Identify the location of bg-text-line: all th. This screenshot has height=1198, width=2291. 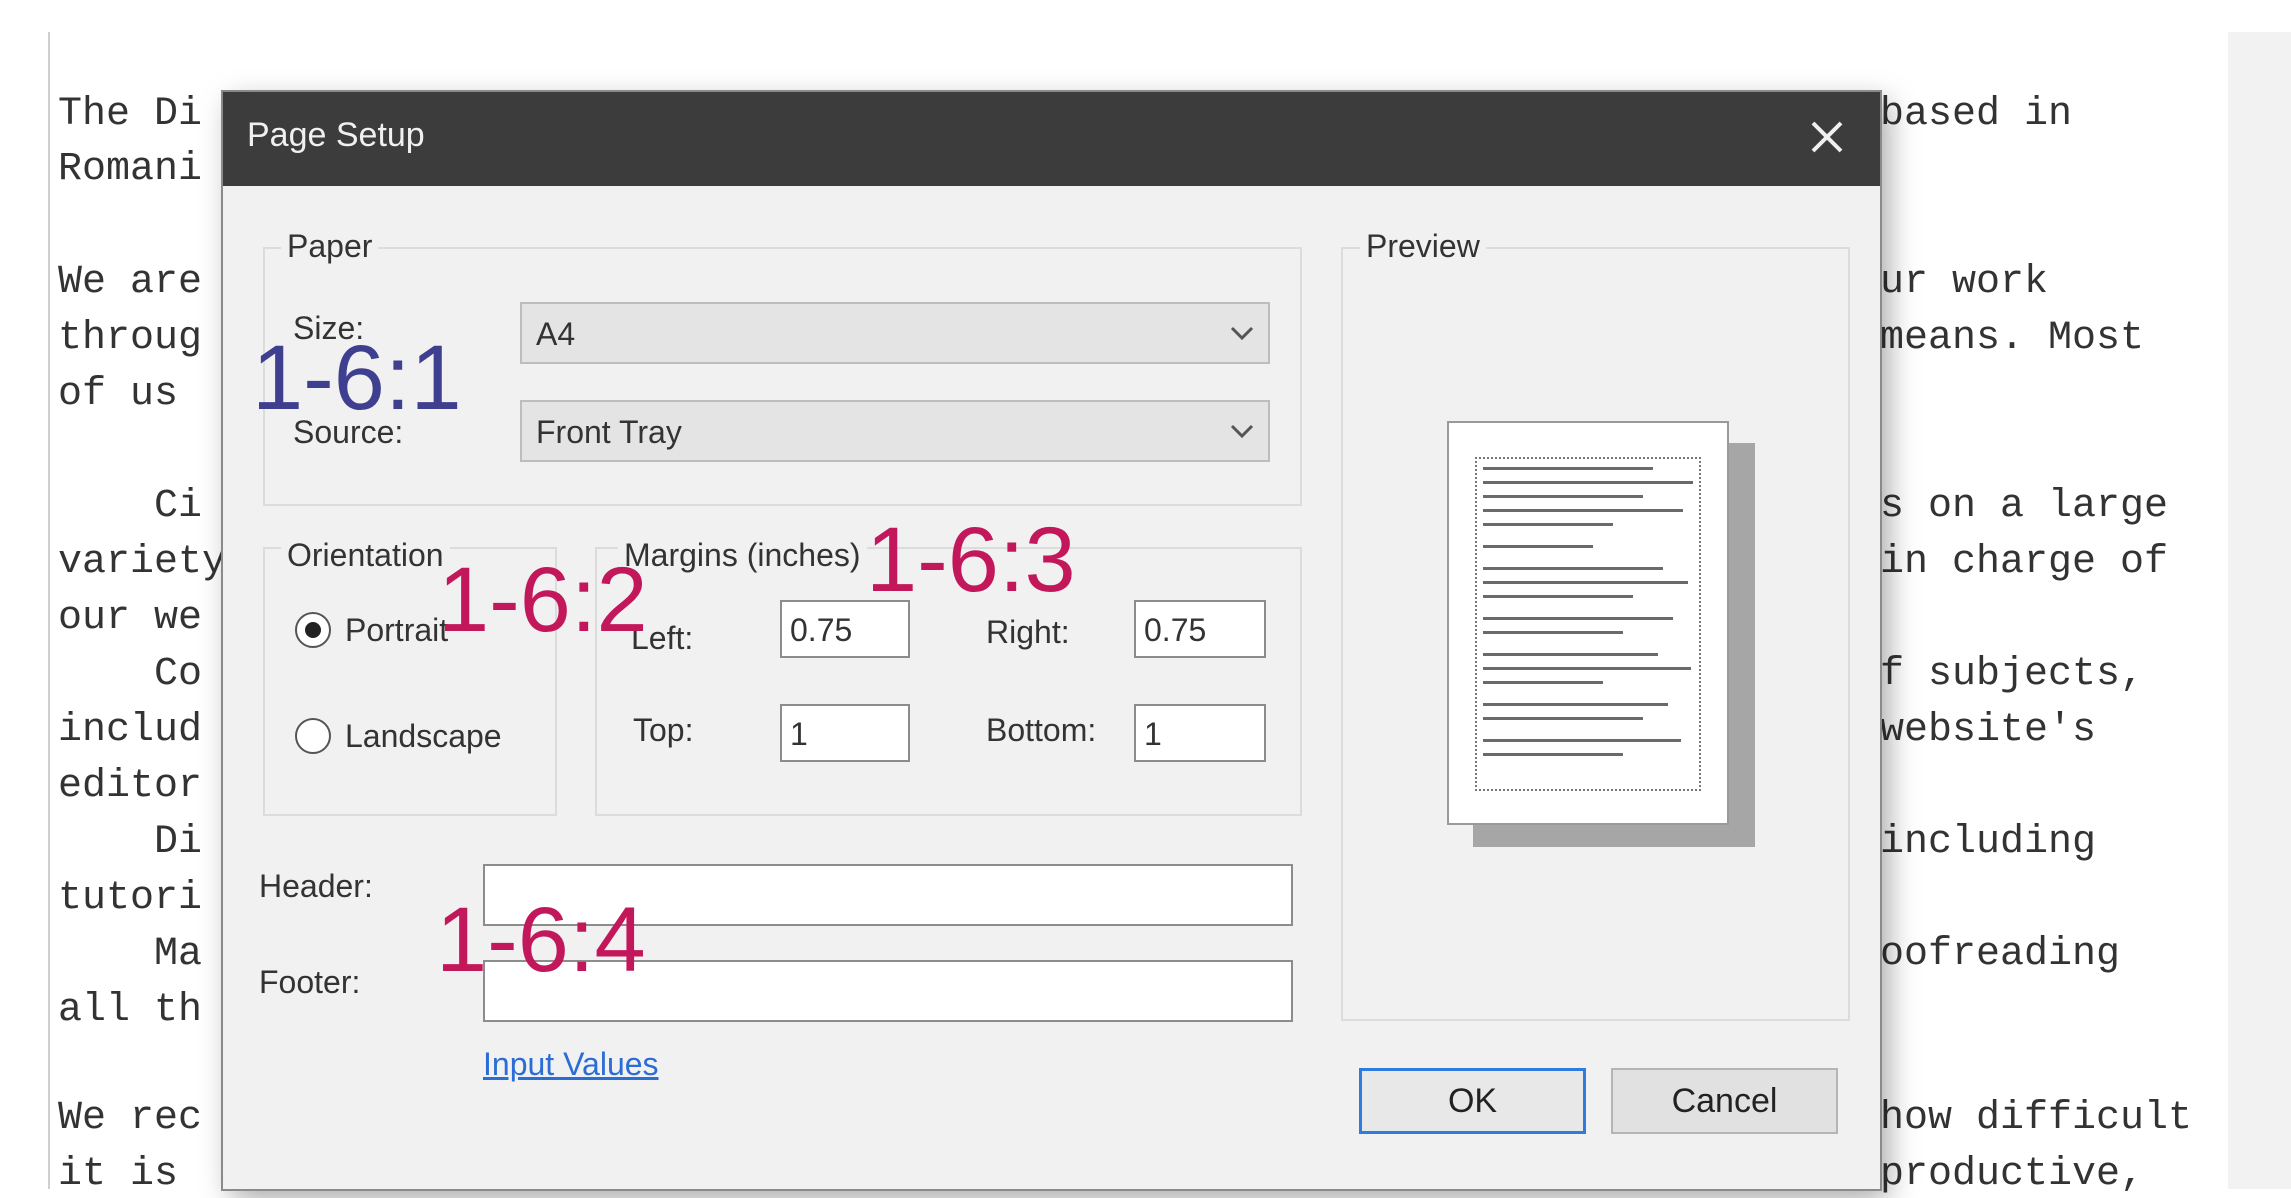
(130, 1010).